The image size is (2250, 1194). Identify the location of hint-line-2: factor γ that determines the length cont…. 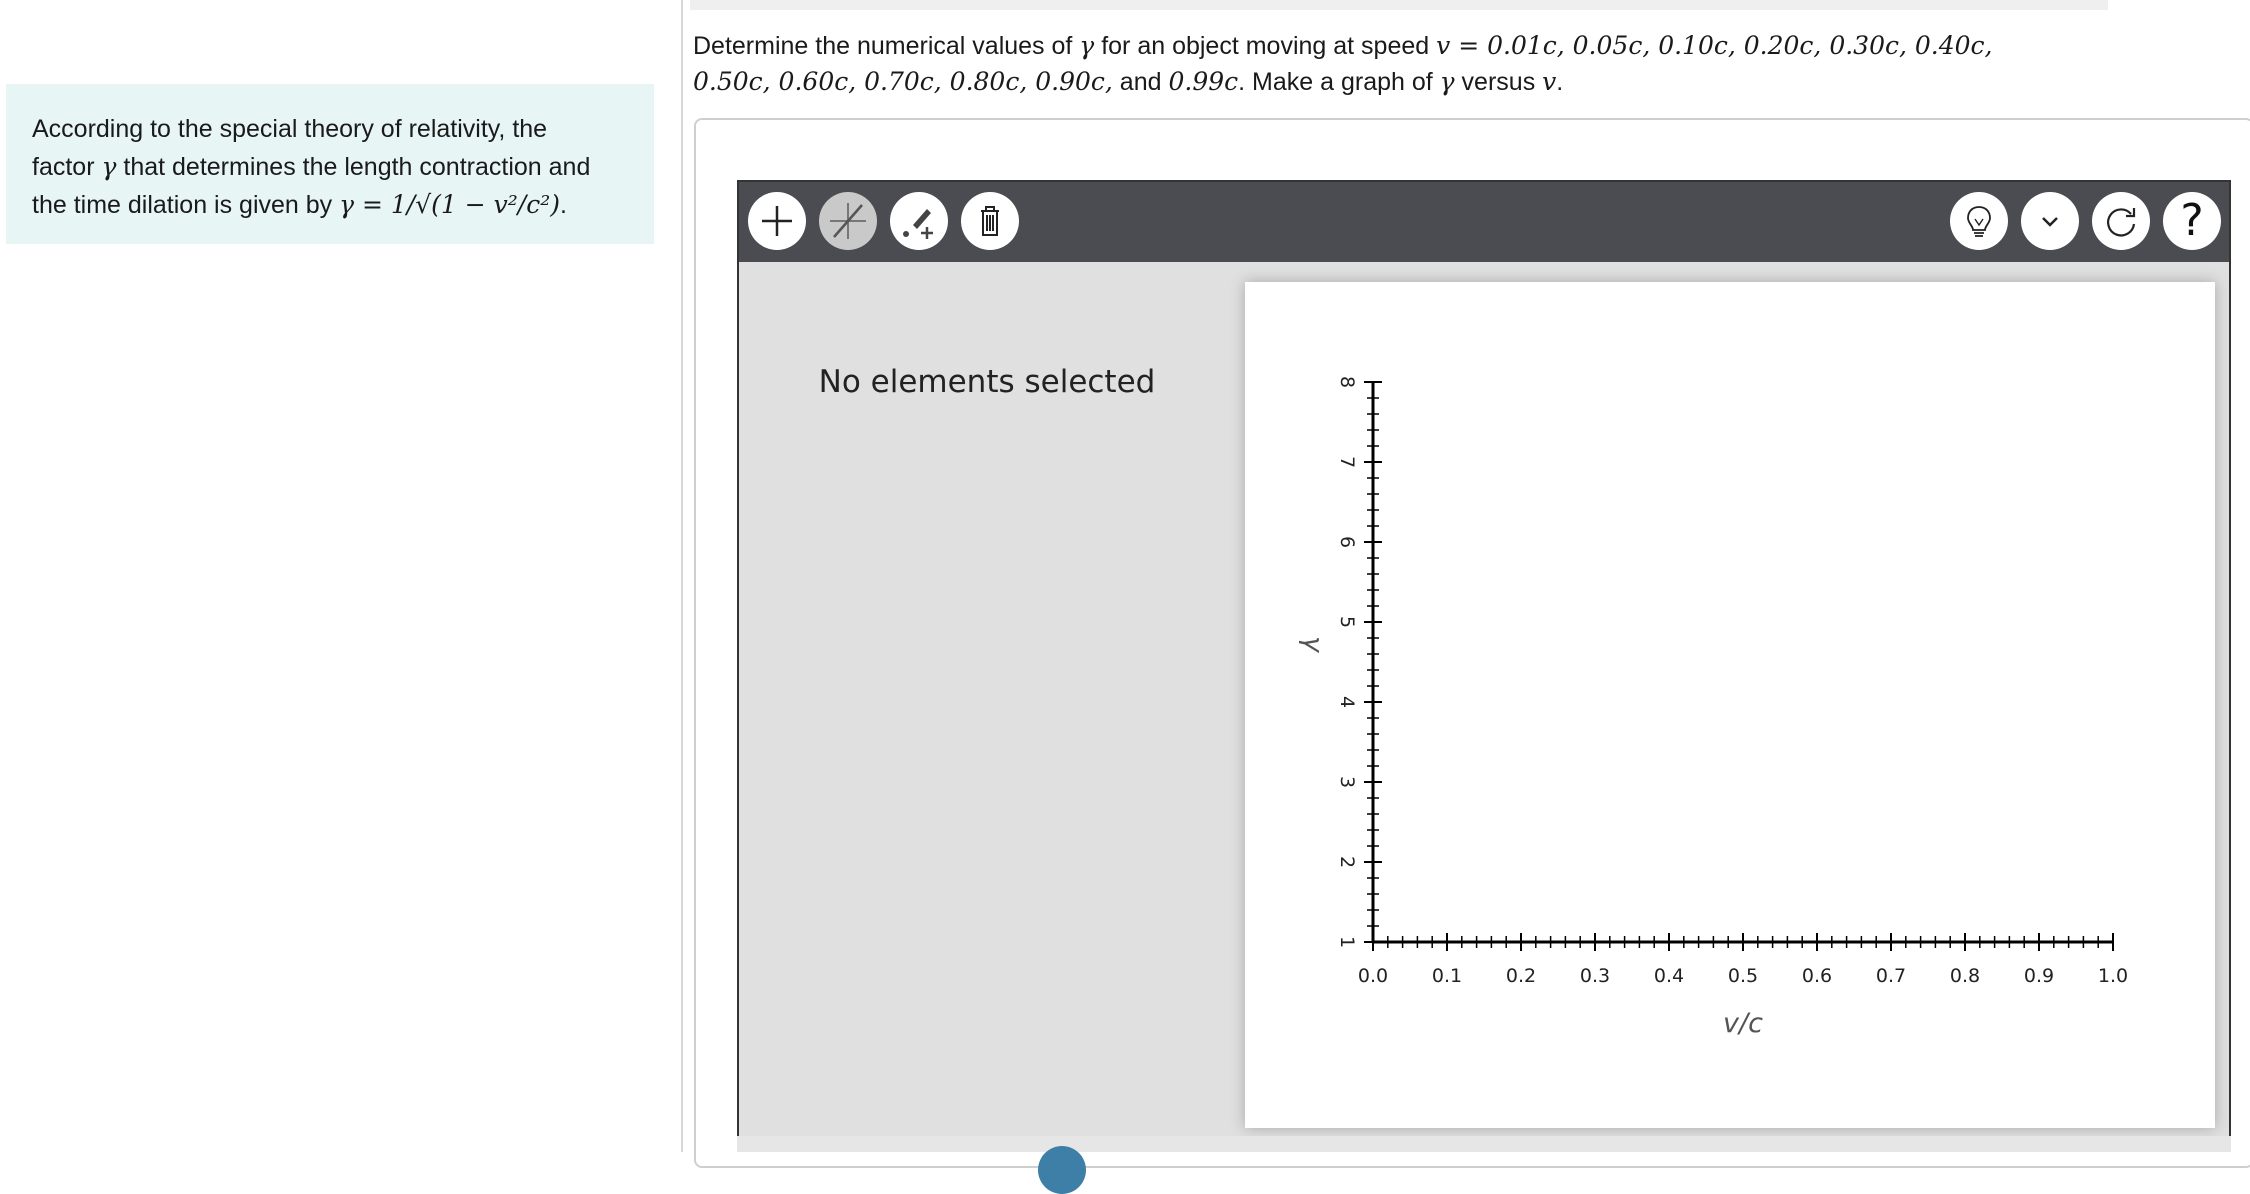
(330, 167).